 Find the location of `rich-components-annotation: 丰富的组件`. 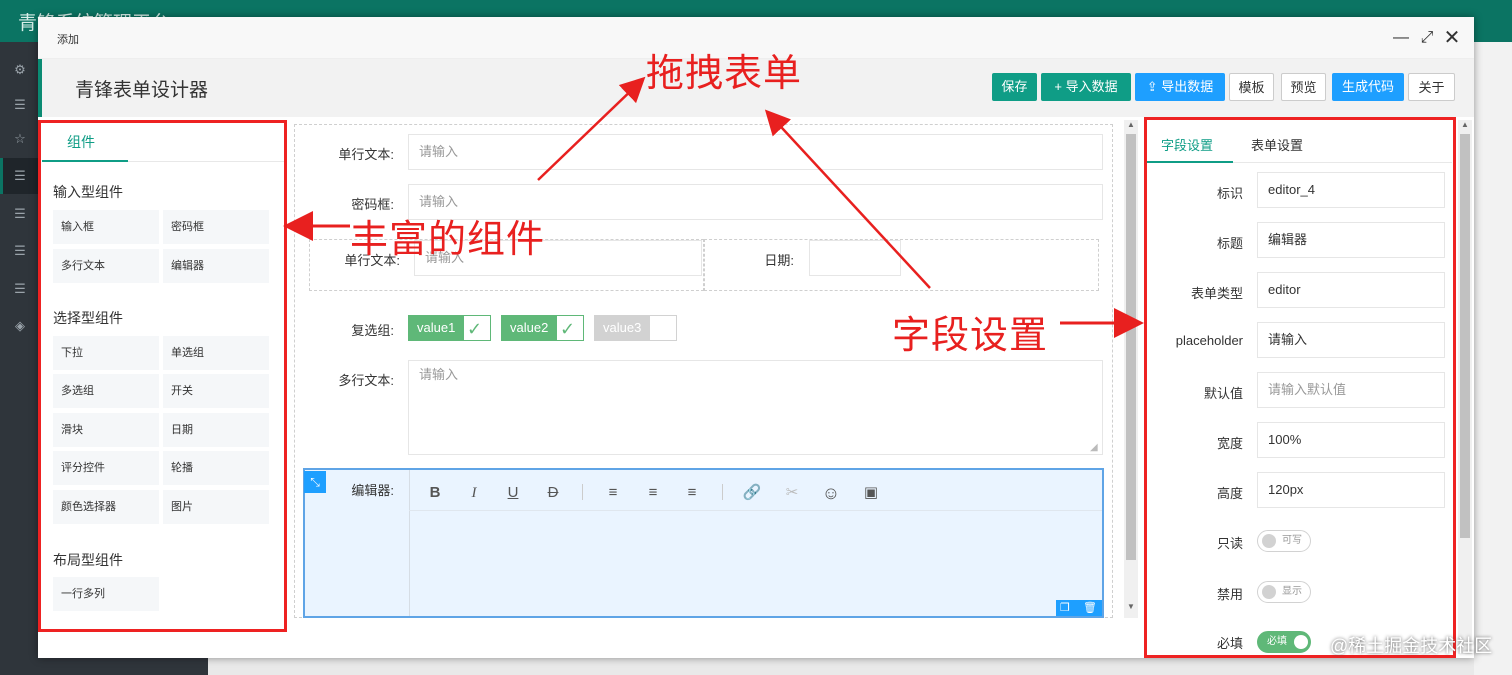

rich-components-annotation: 丰富的组件 is located at coordinates (448, 240).